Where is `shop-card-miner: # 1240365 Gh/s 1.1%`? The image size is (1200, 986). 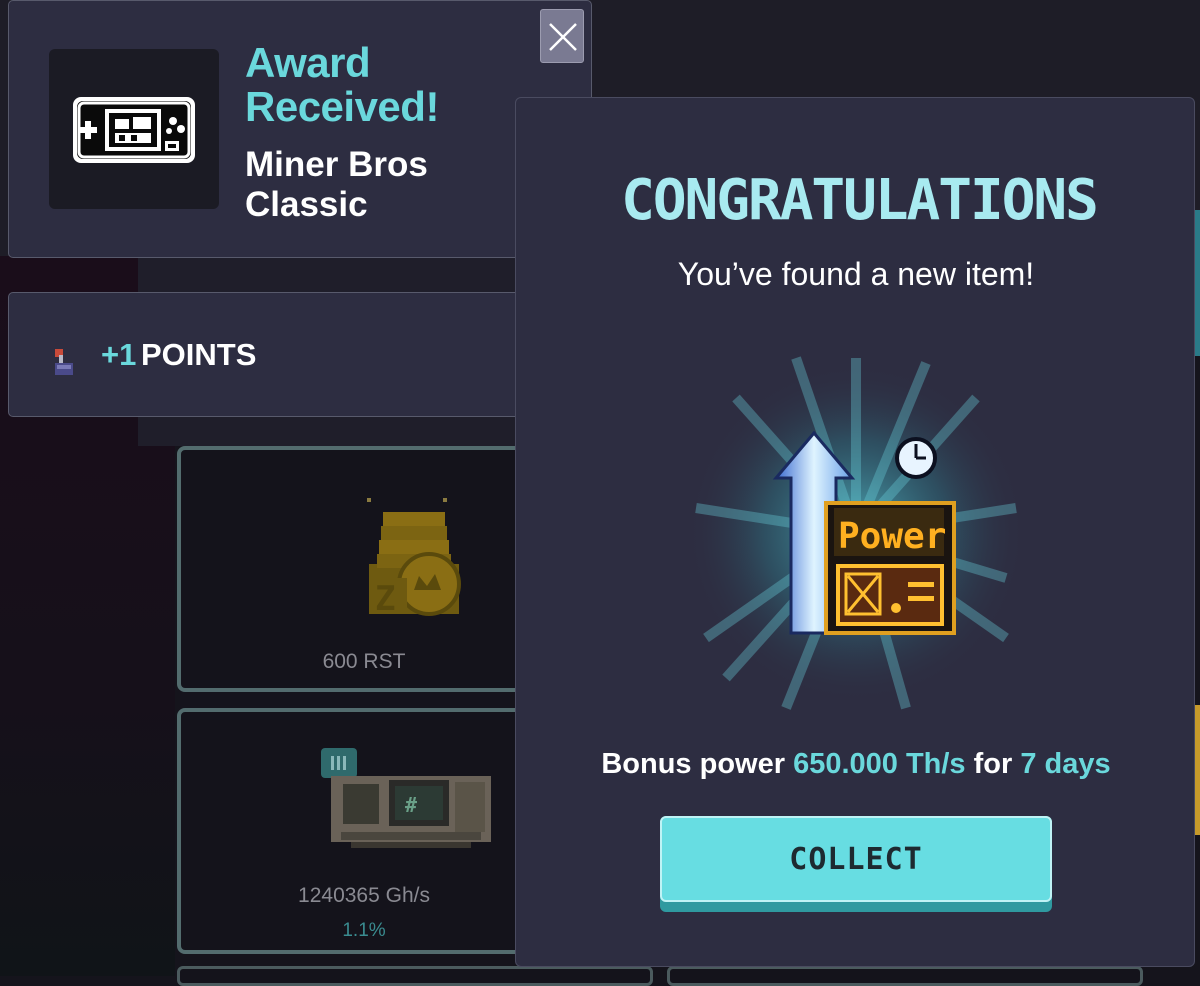 shop-card-miner: # 1240365 Gh/s 1.1% is located at coordinates (361, 831).